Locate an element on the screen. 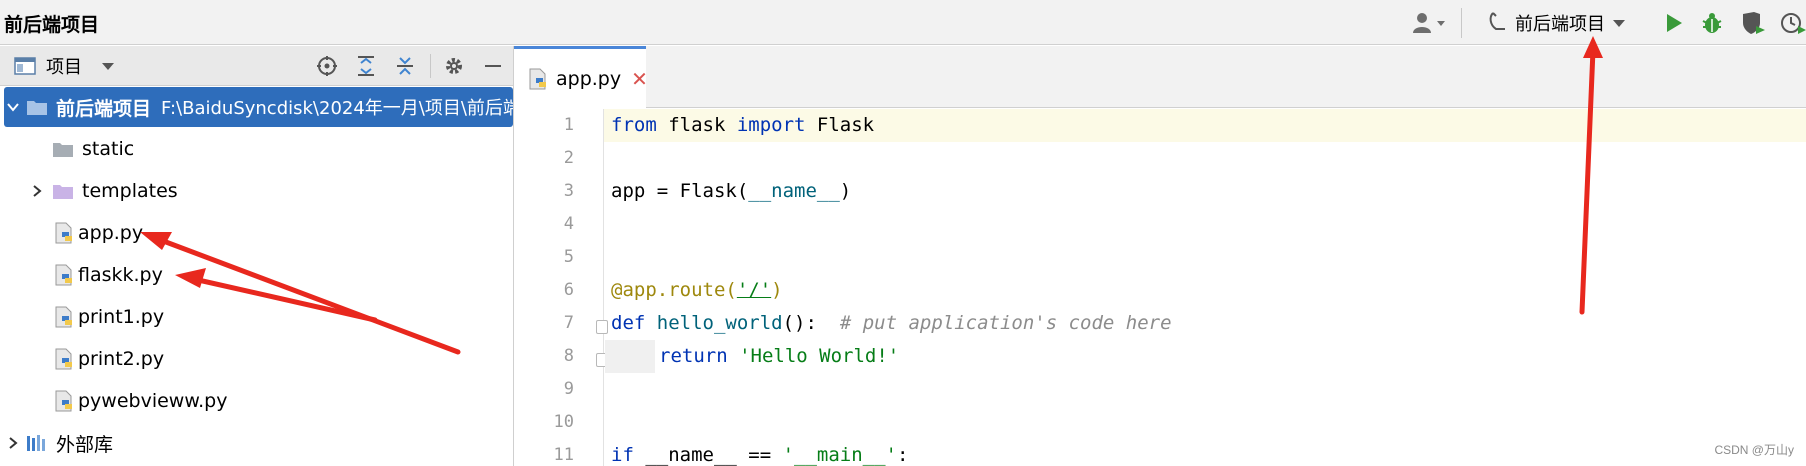 This screenshot has width=1806, height=466. tree-item-label: pywebvieww.py is located at coordinates (153, 401).